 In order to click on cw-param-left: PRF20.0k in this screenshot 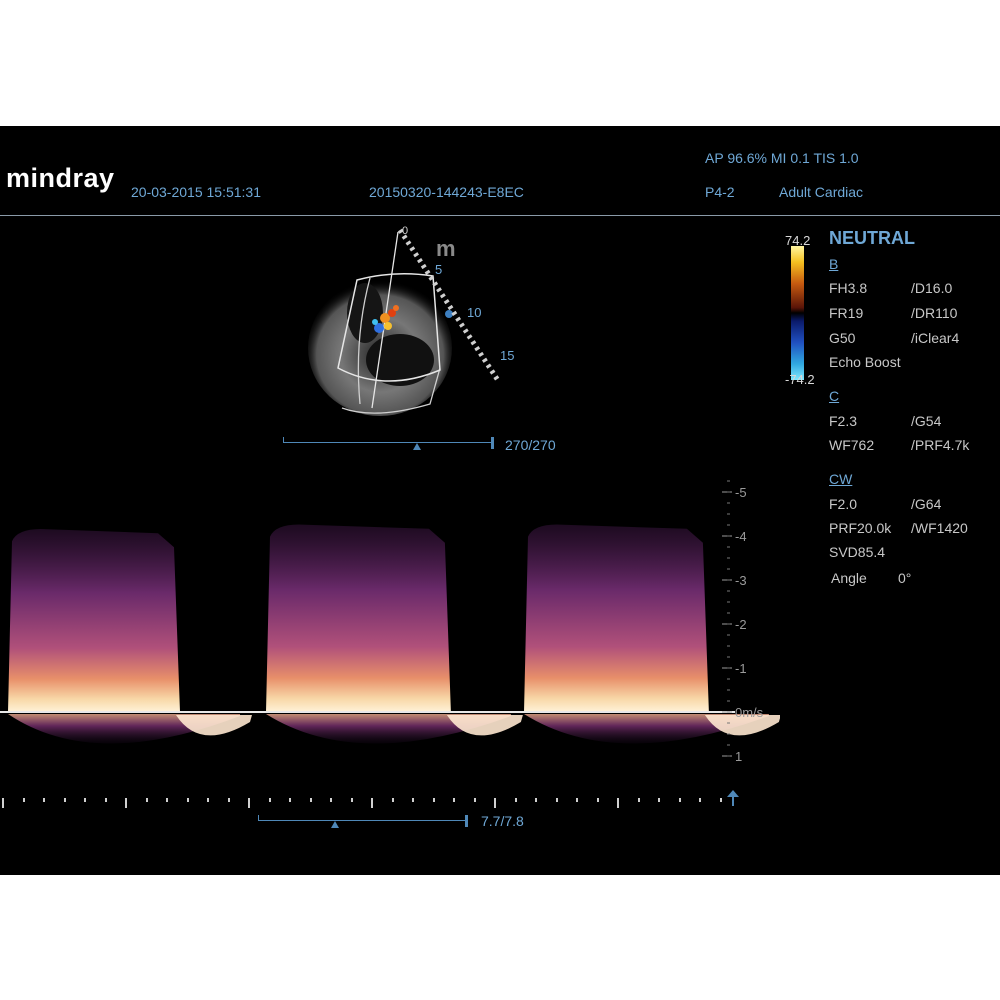, I will do `click(860, 528)`.